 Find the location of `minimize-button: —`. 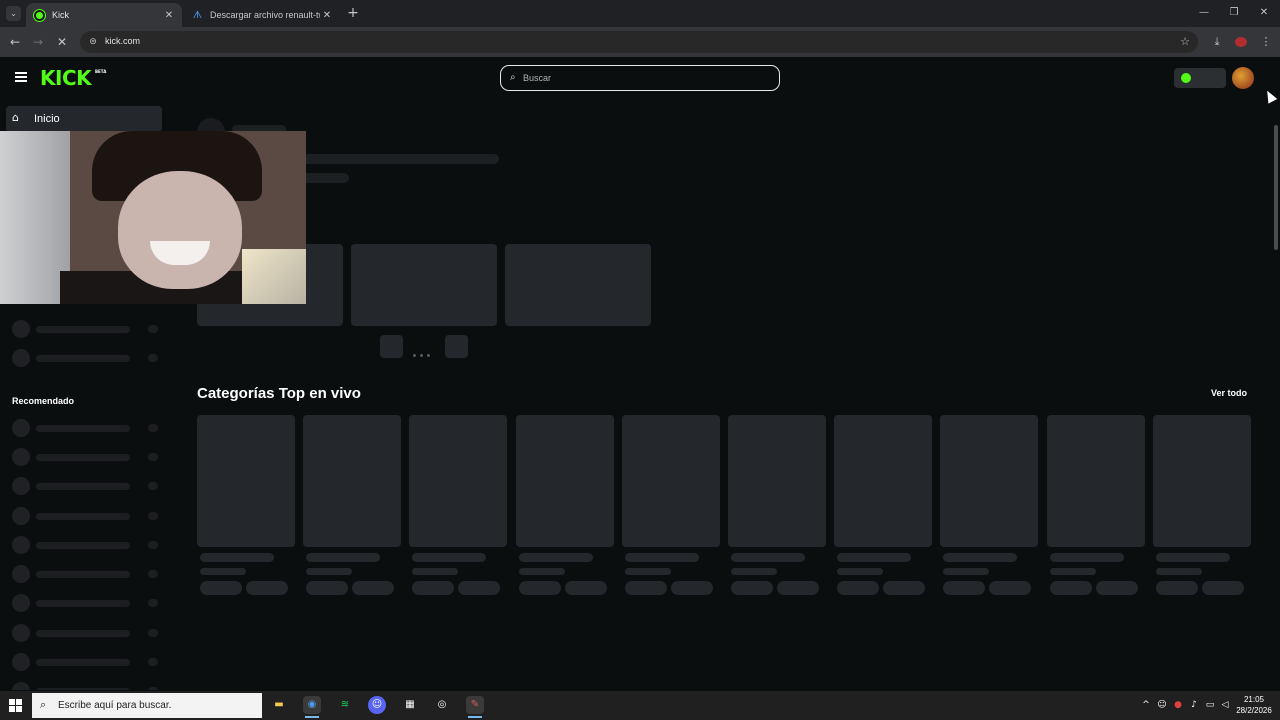

minimize-button: — is located at coordinates (1204, 13).